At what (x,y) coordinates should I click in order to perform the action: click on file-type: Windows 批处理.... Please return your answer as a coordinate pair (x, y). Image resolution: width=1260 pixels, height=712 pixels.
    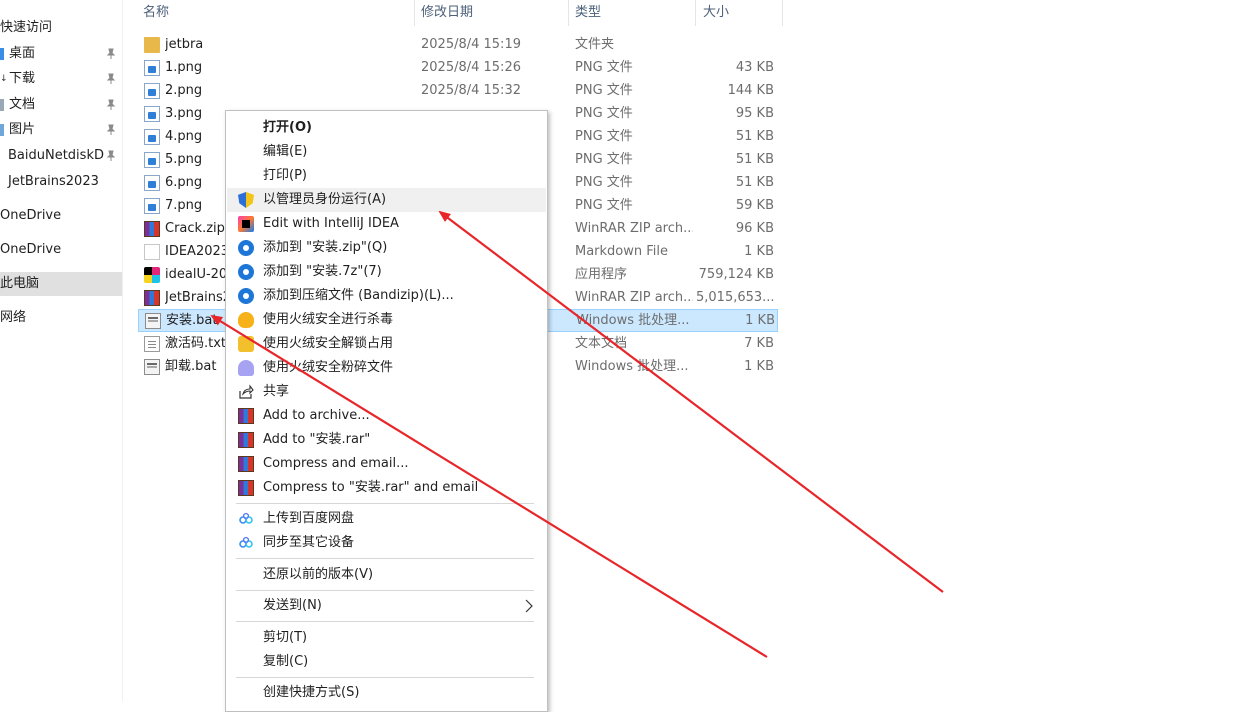
    Looking at the image, I should click on (632, 366).